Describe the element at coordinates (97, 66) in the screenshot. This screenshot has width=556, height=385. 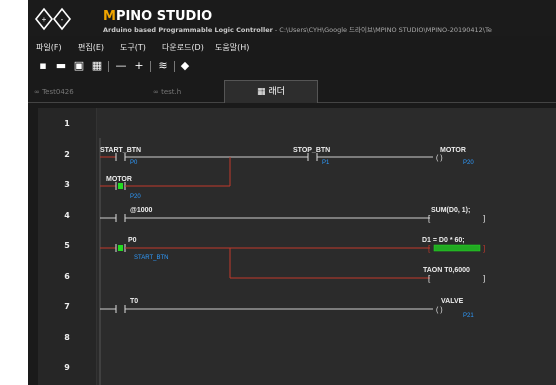
I see `save-all-icon: ▦` at that location.